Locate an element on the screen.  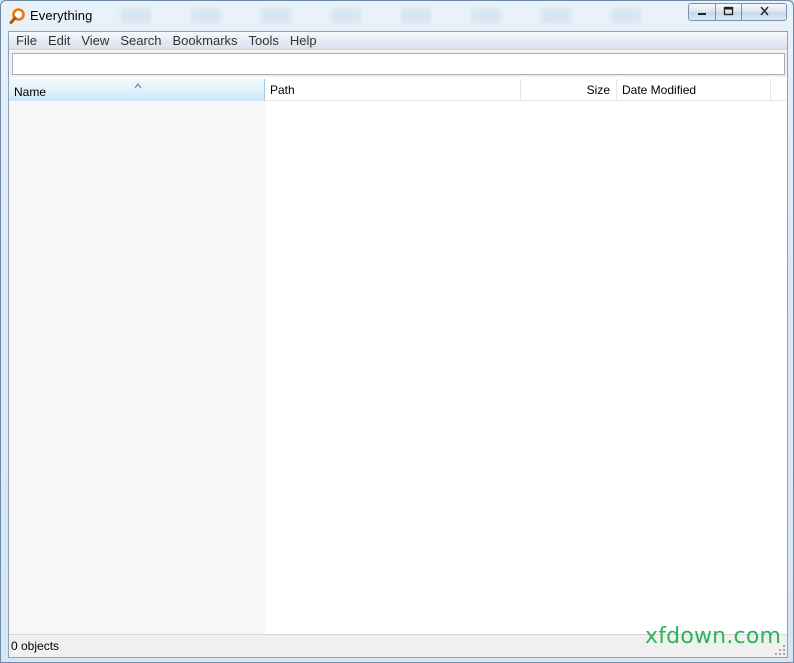
column-header-filler is located at coordinates (779, 90).